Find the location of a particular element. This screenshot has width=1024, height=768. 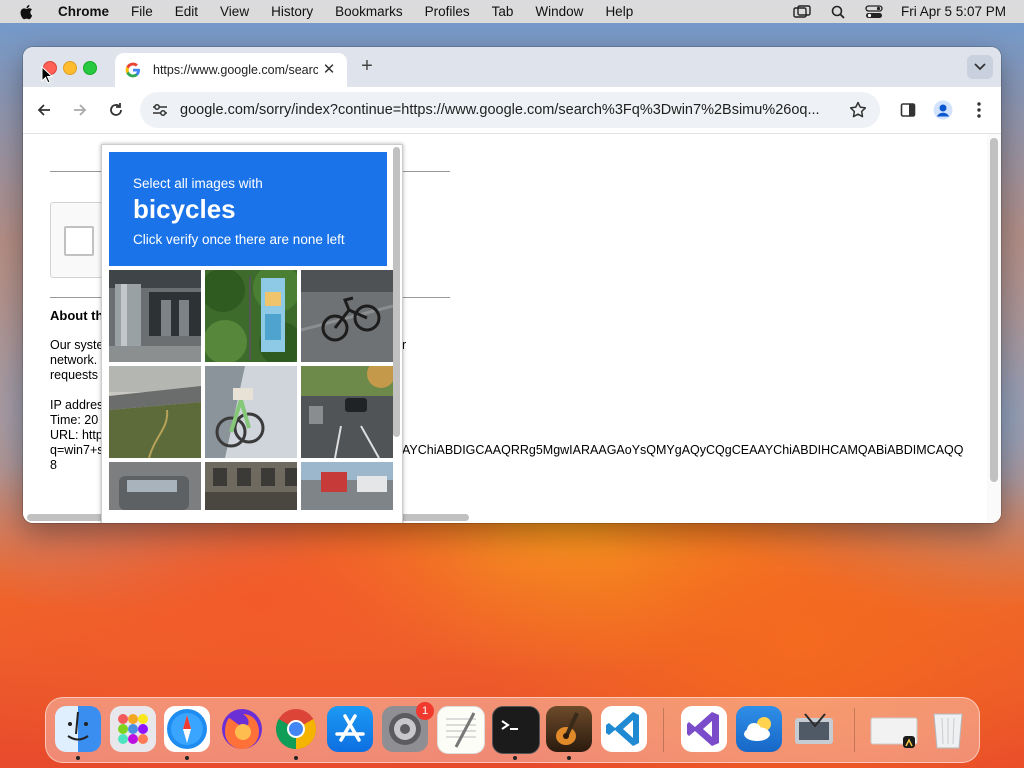

garageband-icon is located at coordinates (569, 729).